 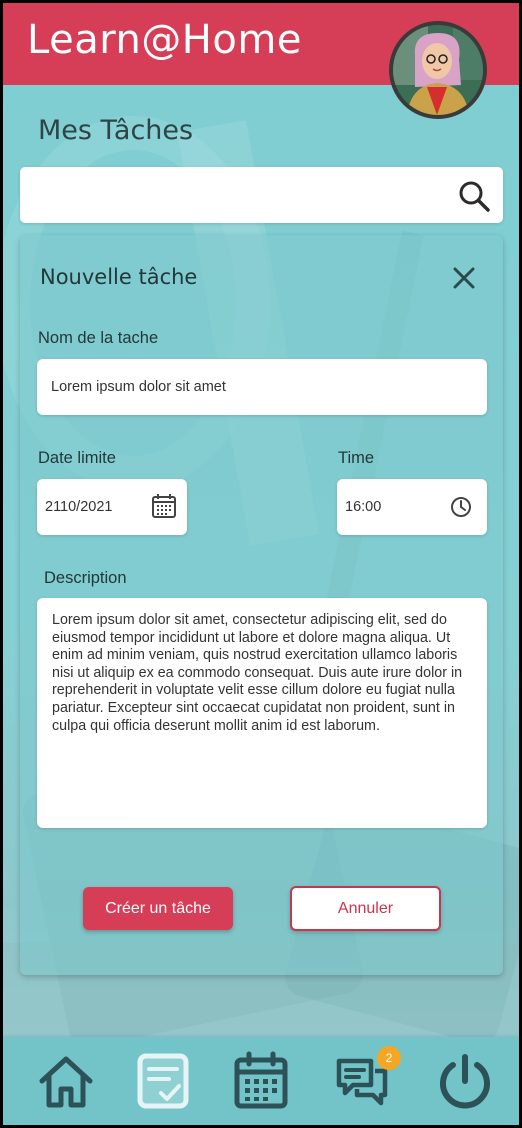 What do you see at coordinates (465, 1081) in the screenshot?
I see `power-icon` at bounding box center [465, 1081].